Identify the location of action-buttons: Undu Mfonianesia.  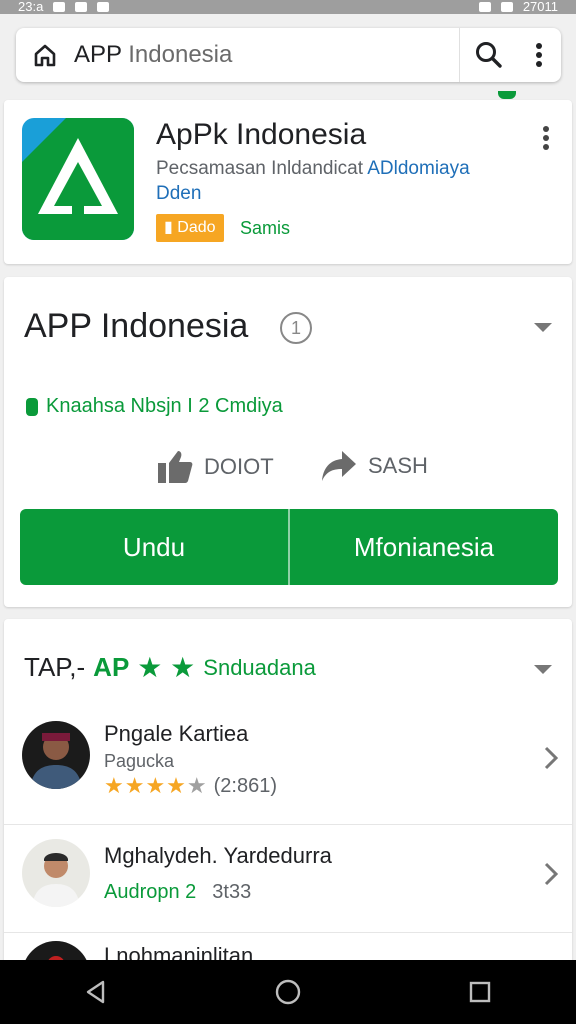
(289, 547).